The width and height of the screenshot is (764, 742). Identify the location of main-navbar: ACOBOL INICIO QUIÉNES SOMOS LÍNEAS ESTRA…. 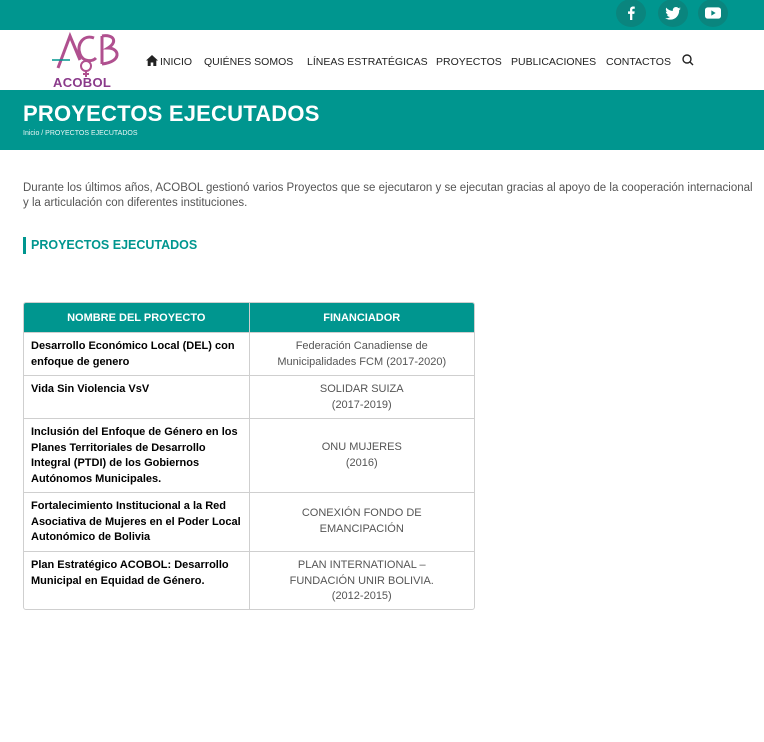
(382, 60).